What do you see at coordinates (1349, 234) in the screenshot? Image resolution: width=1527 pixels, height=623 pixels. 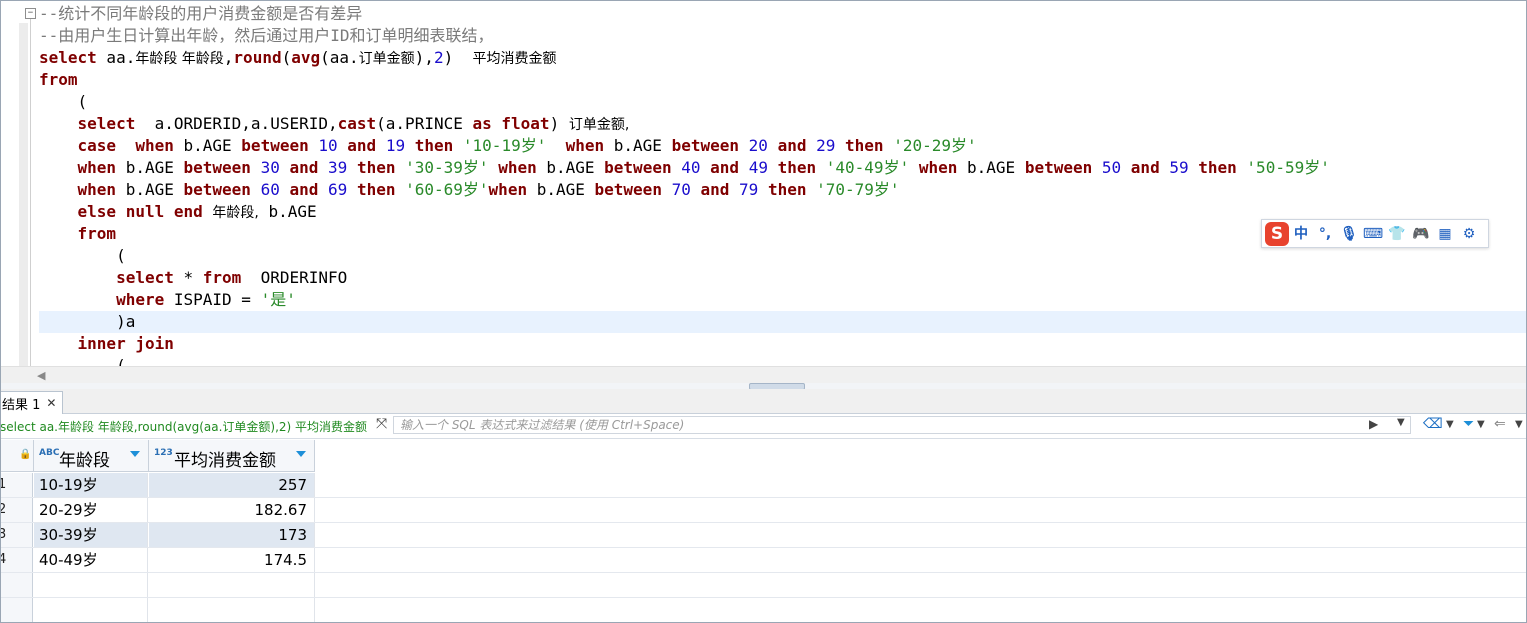 I see `microphone-icon: 🎙` at bounding box center [1349, 234].